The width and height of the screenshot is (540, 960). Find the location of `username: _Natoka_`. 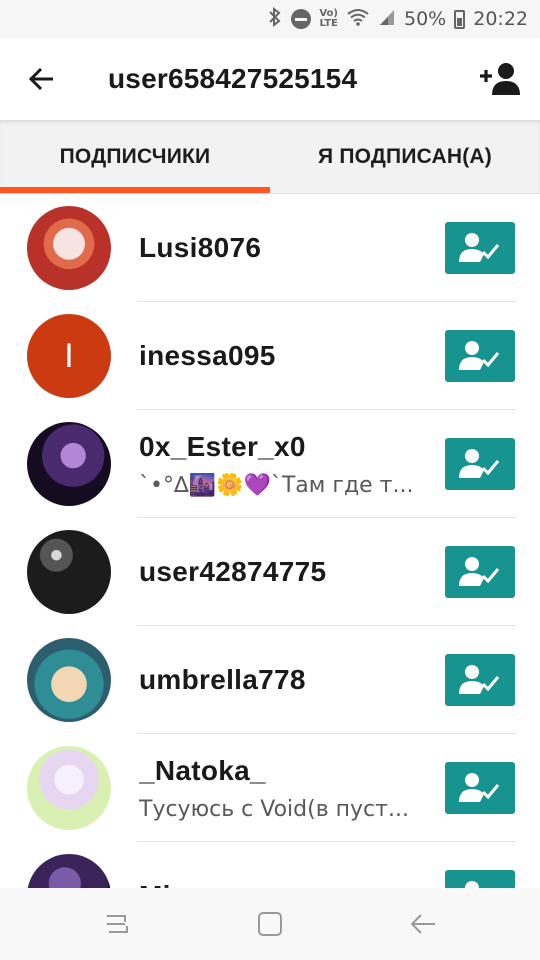

username: _Natoka_ is located at coordinates (202, 770).